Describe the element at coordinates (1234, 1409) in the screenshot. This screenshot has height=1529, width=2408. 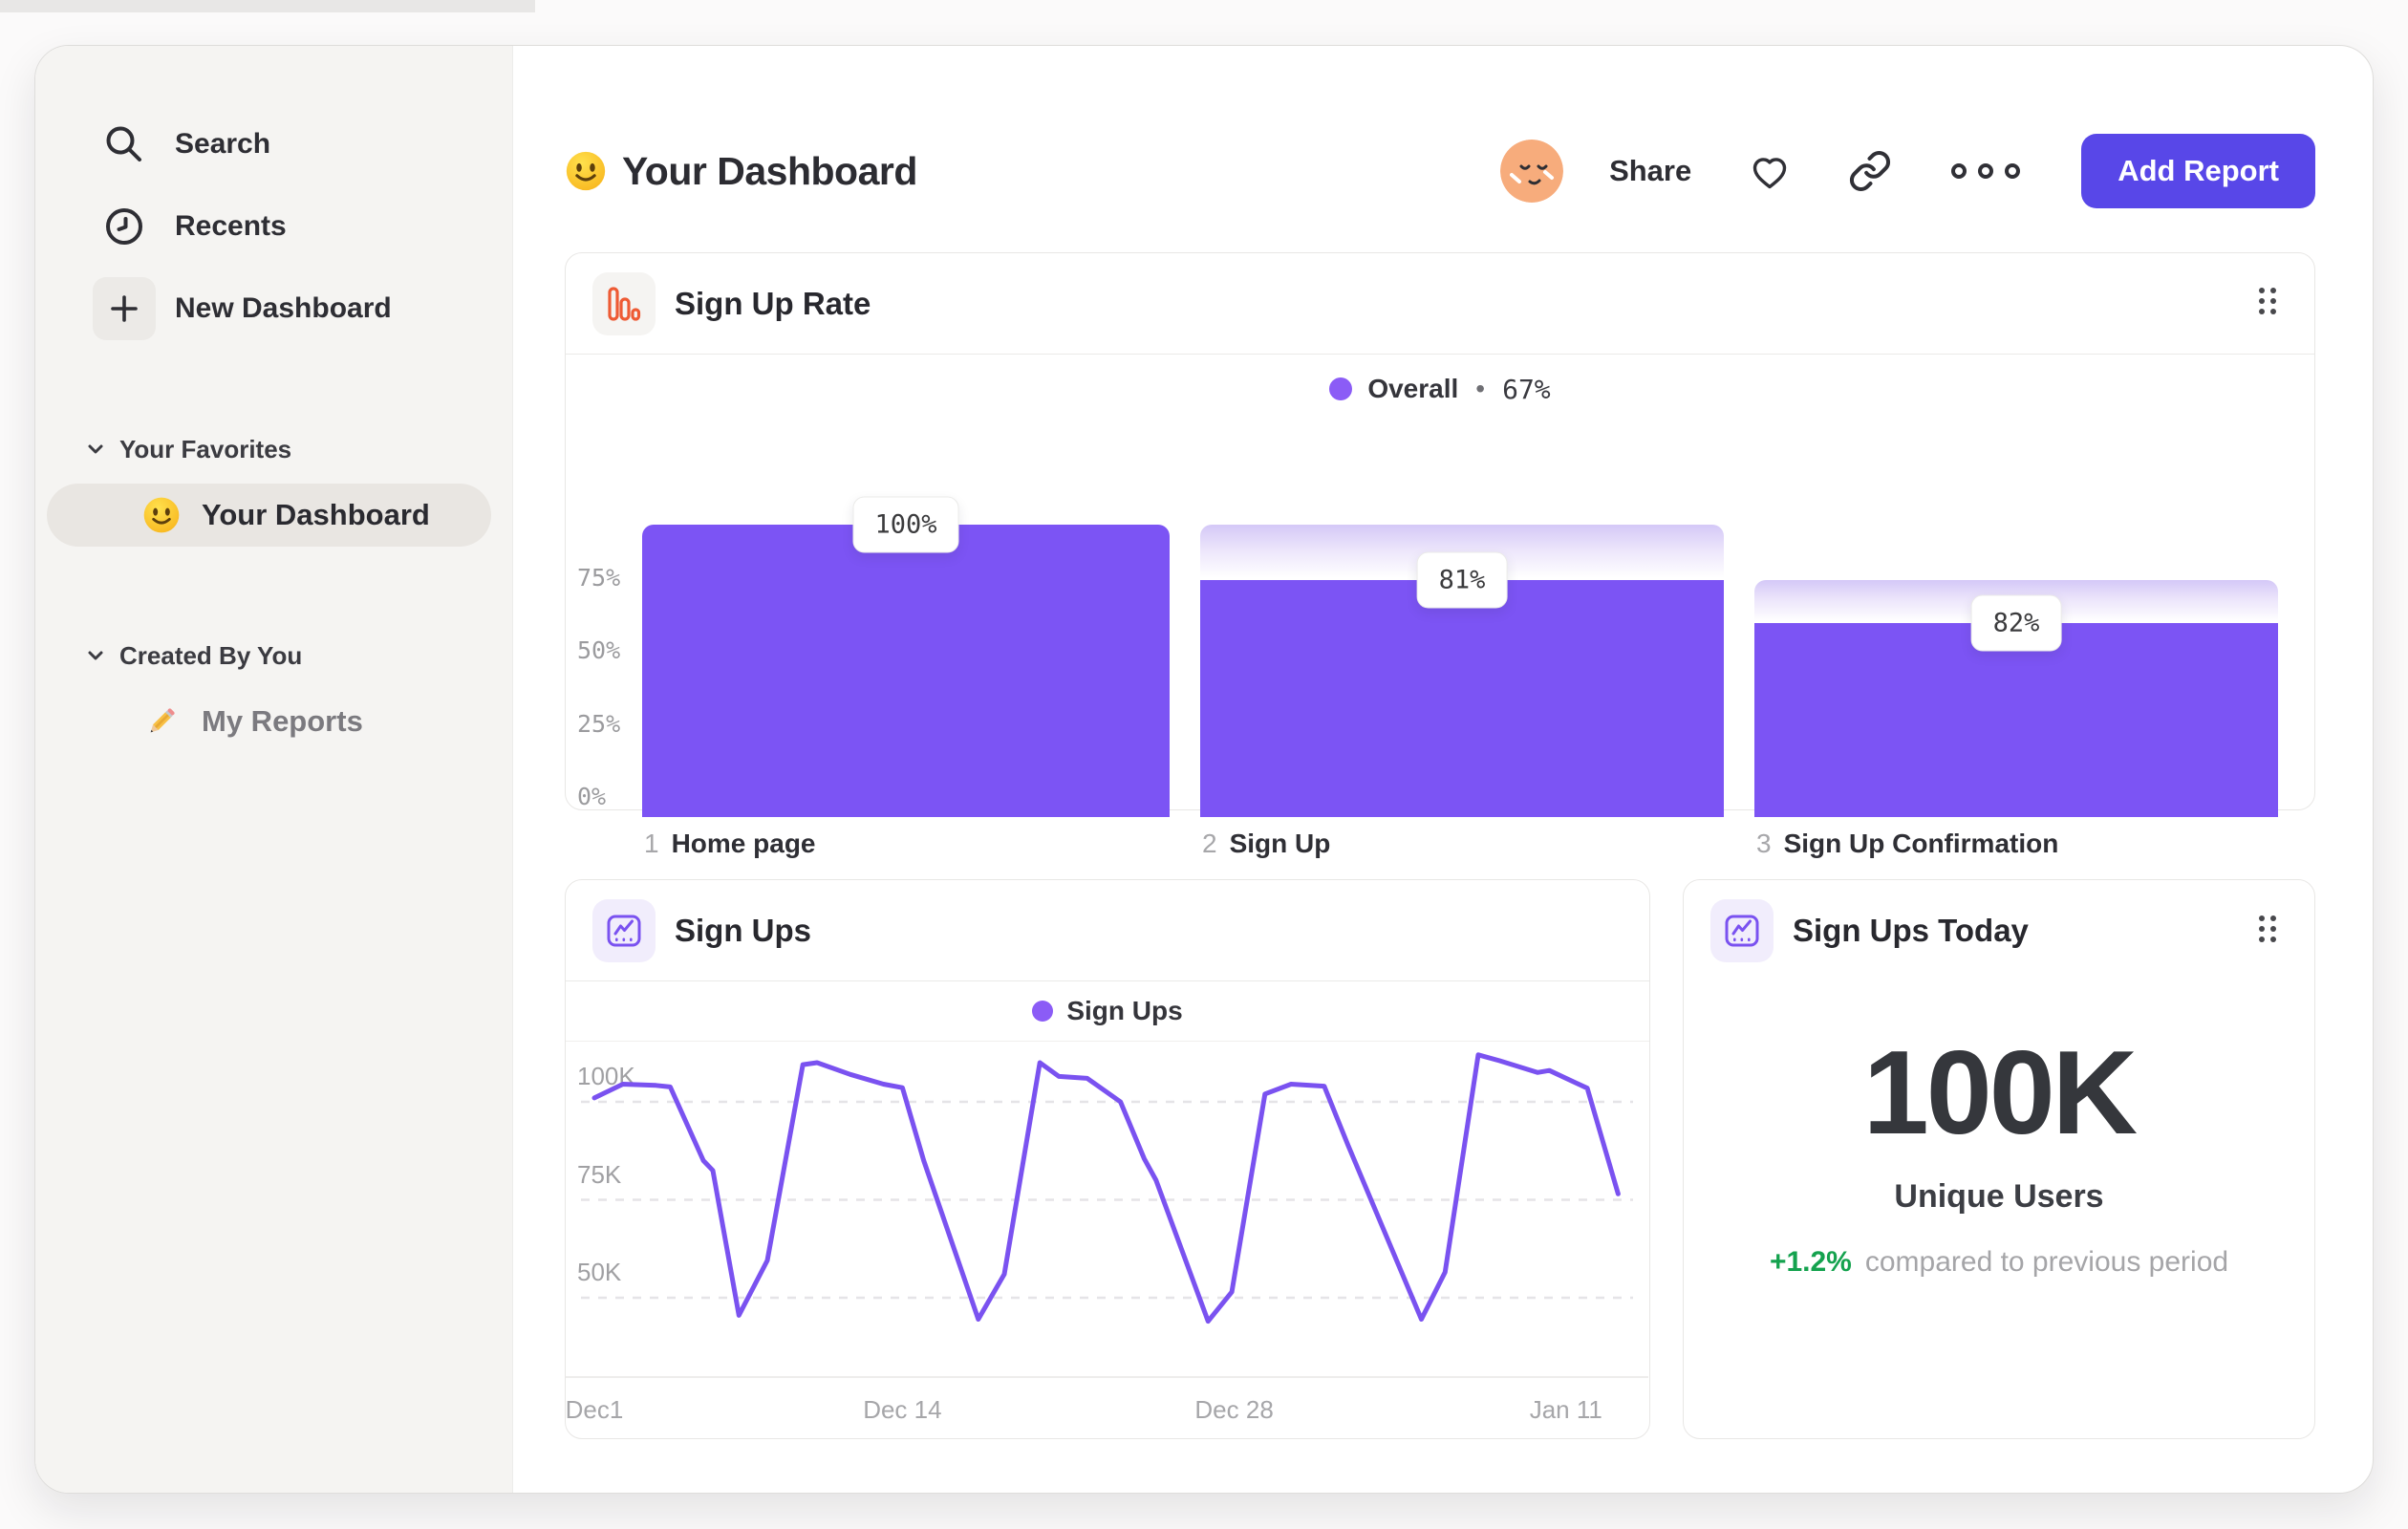
I see `line-xtick: Dec 28` at that location.